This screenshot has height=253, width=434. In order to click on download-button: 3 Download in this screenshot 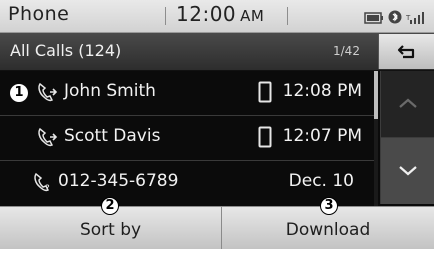, I will do `click(328, 223)`.